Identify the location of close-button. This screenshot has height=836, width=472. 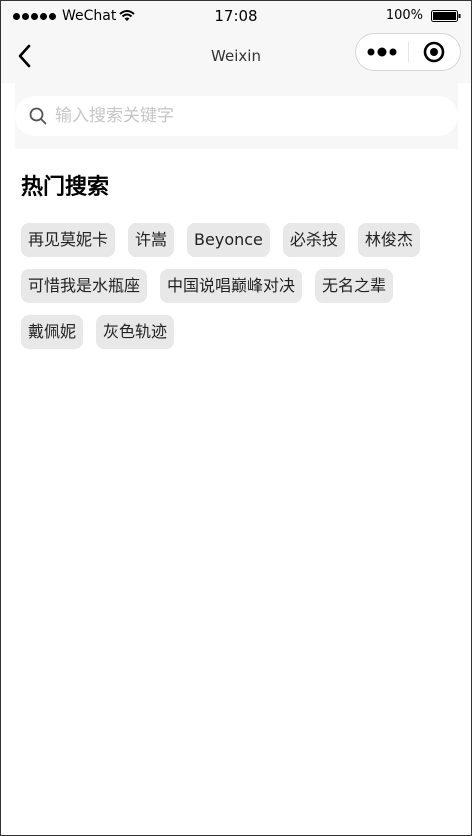
(434, 52).